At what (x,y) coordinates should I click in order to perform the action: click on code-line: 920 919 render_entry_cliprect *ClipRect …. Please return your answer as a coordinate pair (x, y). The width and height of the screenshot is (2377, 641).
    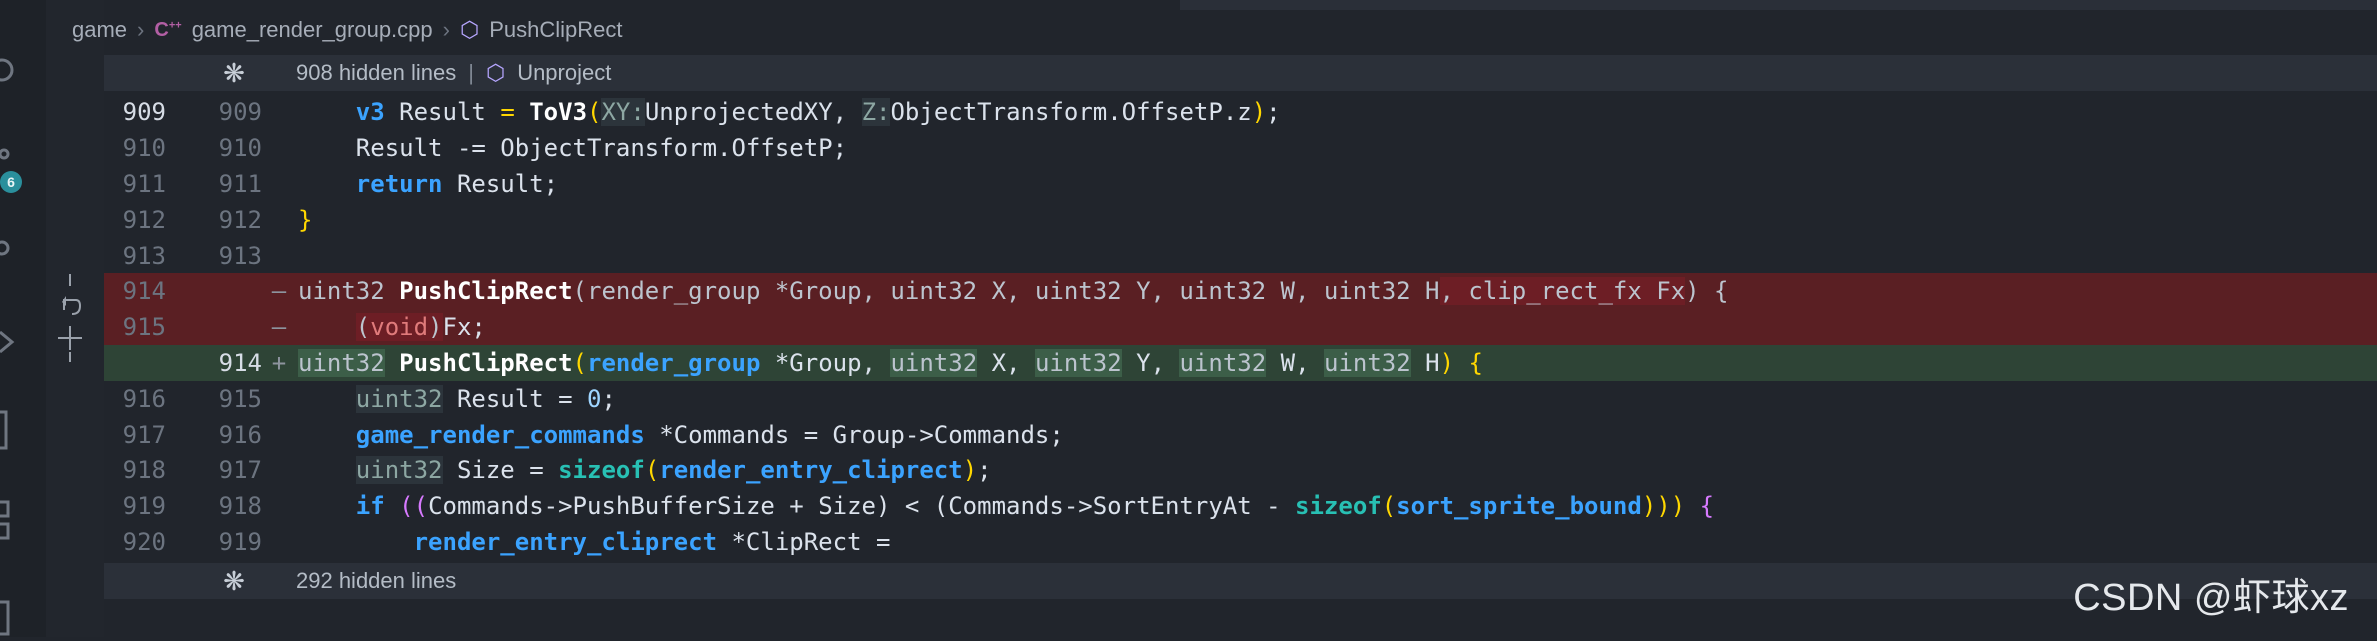
    Looking at the image, I should click on (1240, 542).